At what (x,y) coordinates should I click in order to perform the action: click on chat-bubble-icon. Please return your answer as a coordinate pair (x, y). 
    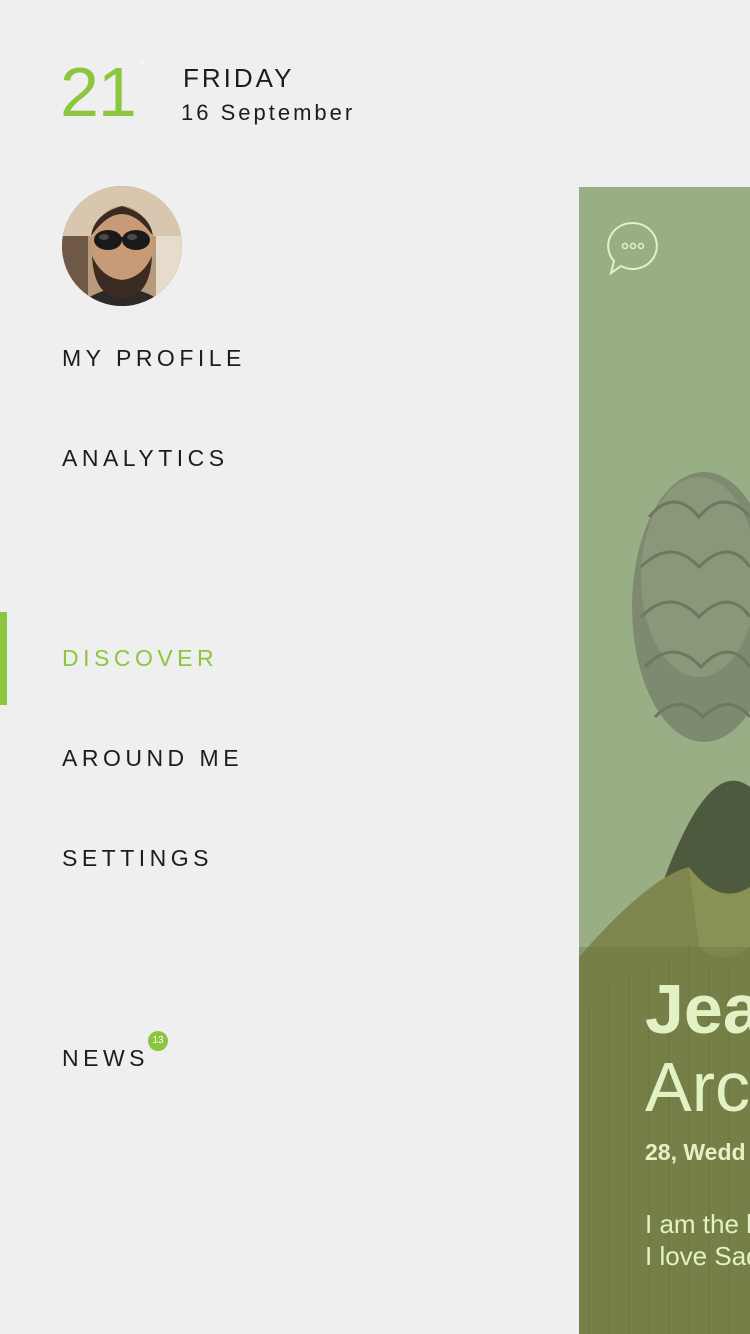
    Looking at the image, I should click on (633, 248).